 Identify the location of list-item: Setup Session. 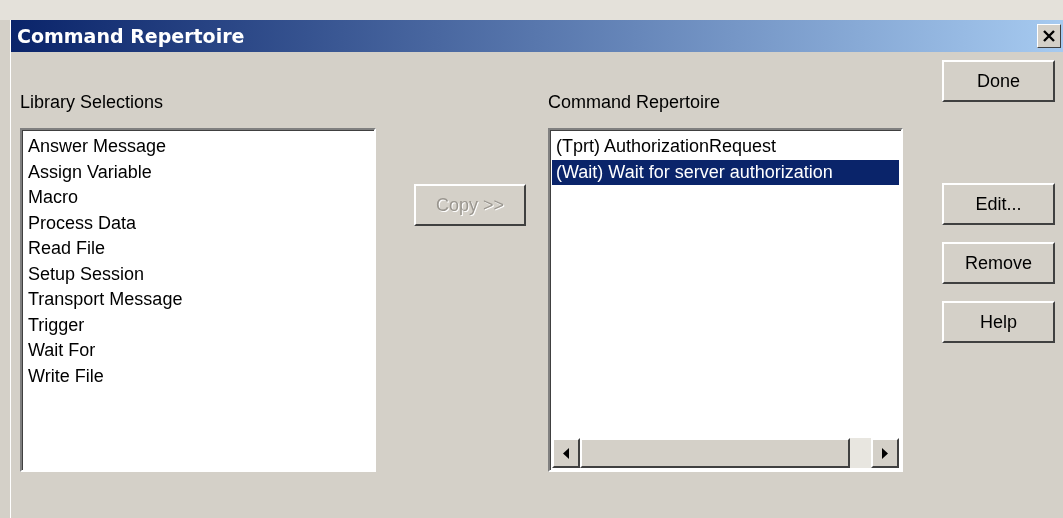
(198, 274).